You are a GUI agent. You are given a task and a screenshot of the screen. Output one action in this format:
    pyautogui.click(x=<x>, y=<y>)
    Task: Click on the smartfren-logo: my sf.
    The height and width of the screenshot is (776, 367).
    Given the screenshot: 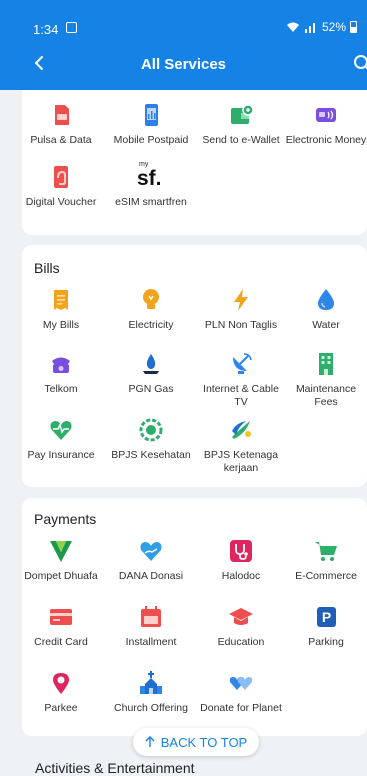 What is the action you would take?
    pyautogui.click(x=149, y=175)
    